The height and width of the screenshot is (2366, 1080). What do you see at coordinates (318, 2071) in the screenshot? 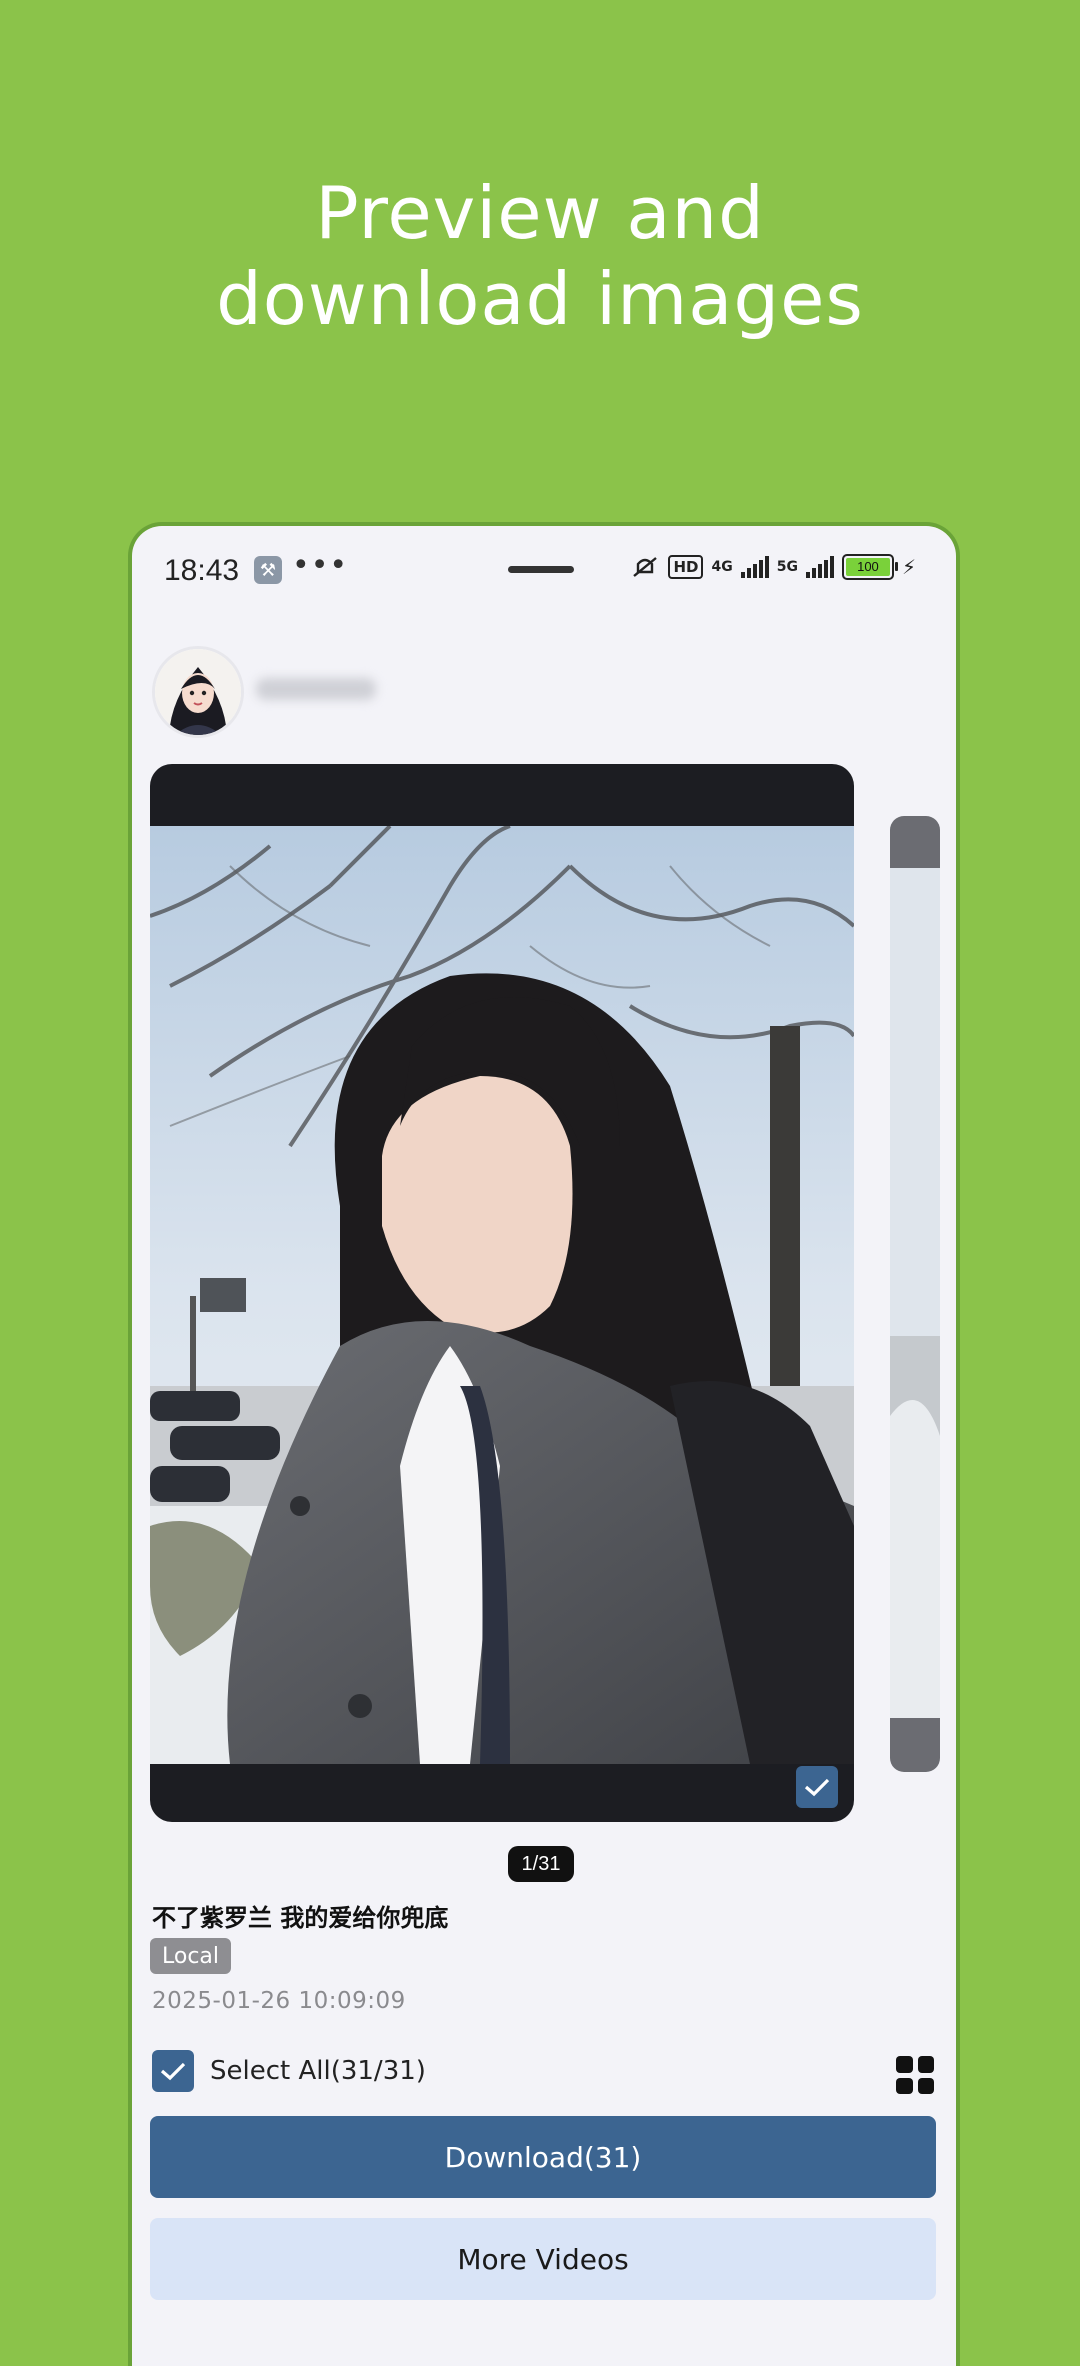
I see `select-all-label: Select All(31/31)` at bounding box center [318, 2071].